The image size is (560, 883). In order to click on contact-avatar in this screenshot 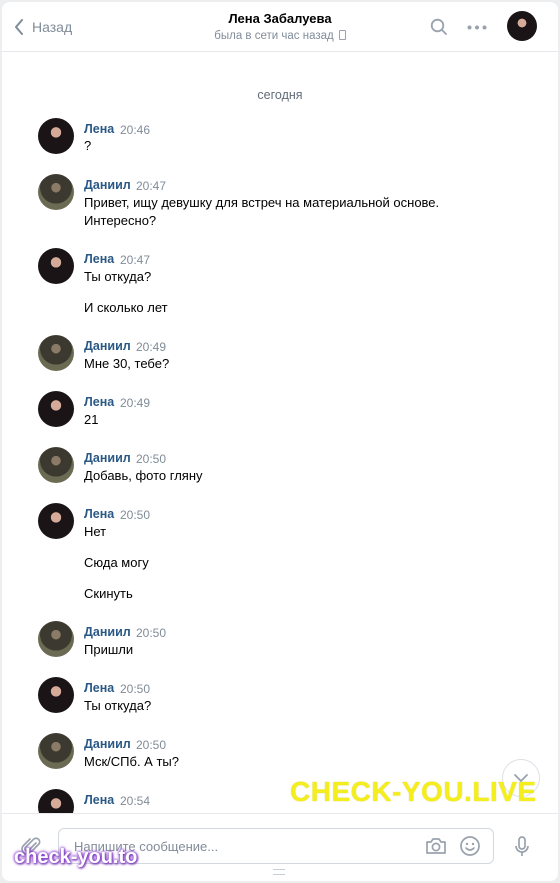, I will do `click(522, 26)`.